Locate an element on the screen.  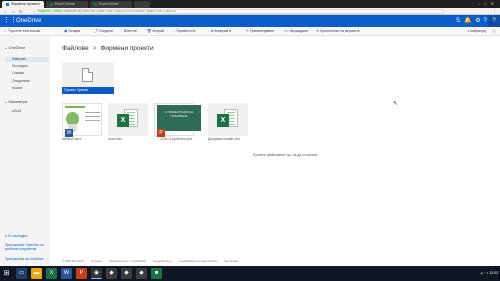
command-label: Копирай в is located at coordinates (223, 31).